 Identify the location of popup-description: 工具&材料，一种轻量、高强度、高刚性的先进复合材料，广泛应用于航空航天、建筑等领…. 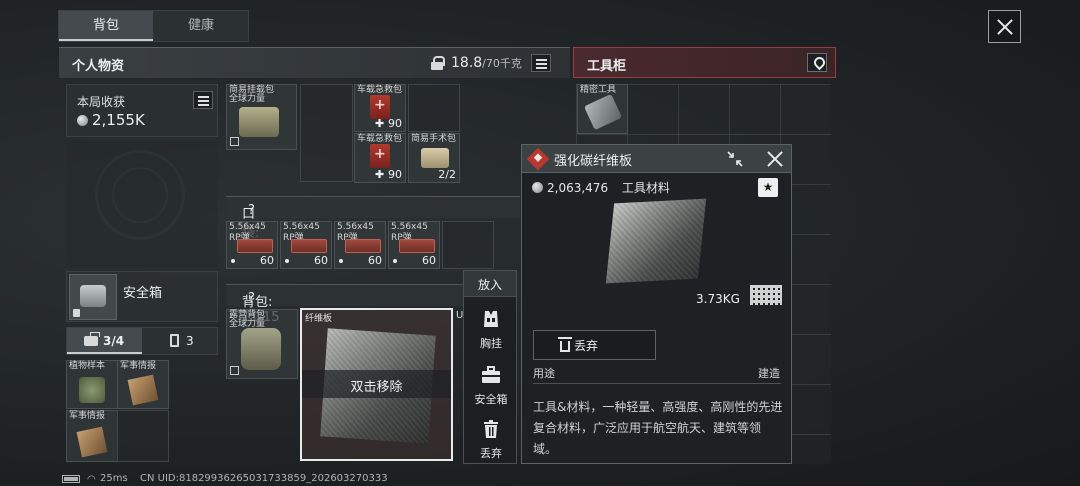
(658, 428).